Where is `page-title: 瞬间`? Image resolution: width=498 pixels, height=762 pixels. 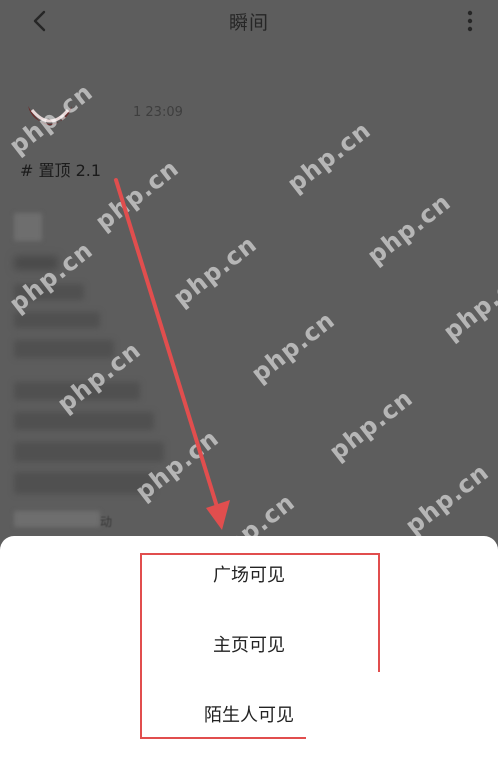 page-title: 瞬间 is located at coordinates (248, 22).